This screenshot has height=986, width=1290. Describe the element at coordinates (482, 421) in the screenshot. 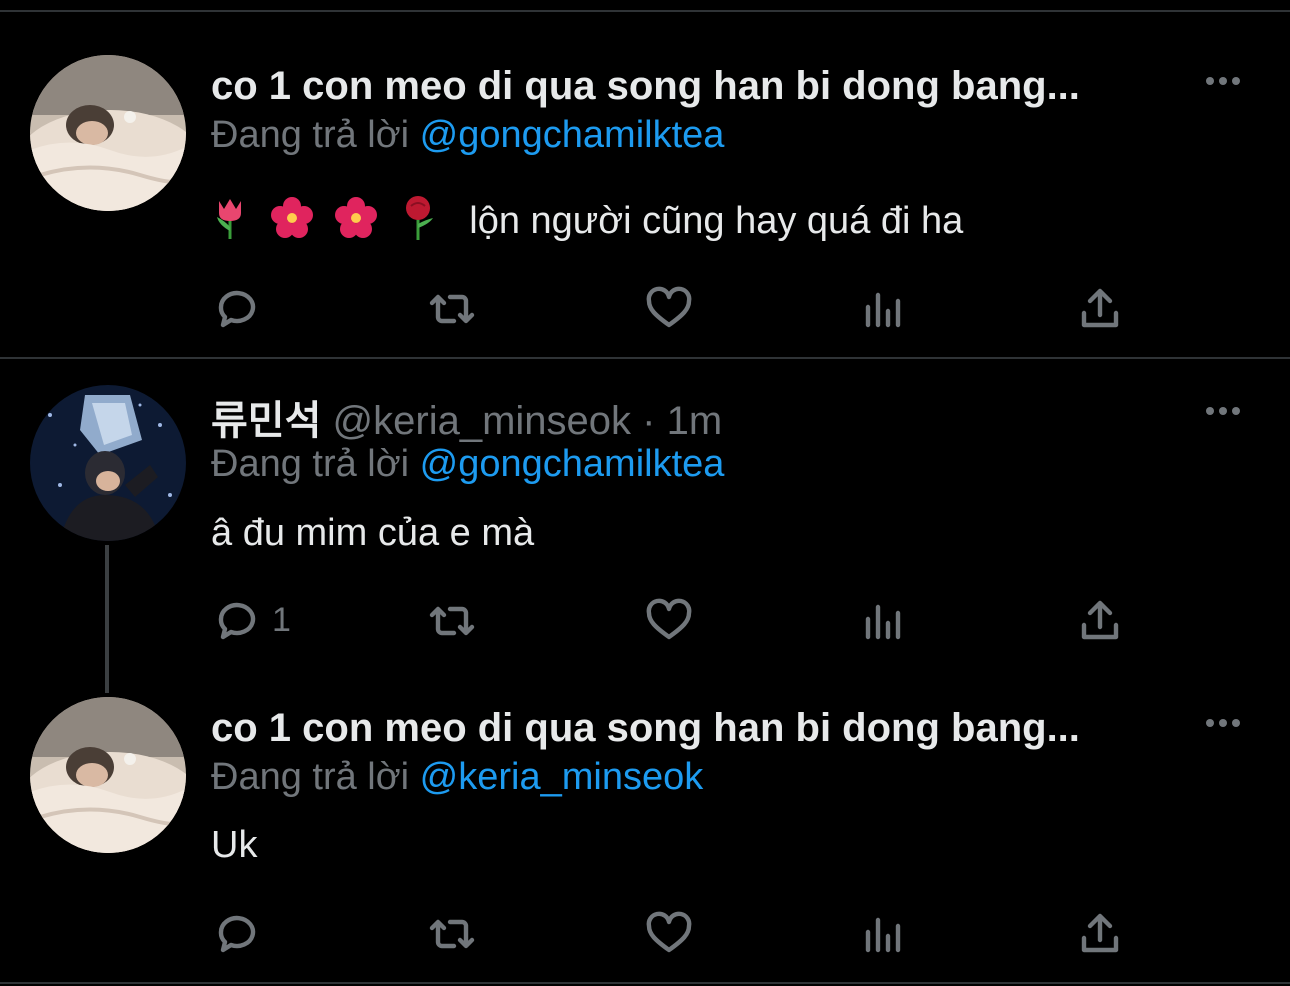

I see `user-handle: @keria_minseok` at that location.